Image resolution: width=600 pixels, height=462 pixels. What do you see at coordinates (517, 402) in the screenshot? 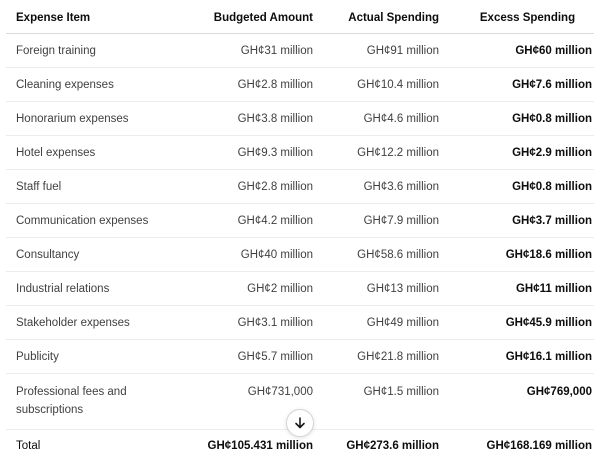
I see `excess-spending-cell: GH¢769,000` at bounding box center [517, 402].